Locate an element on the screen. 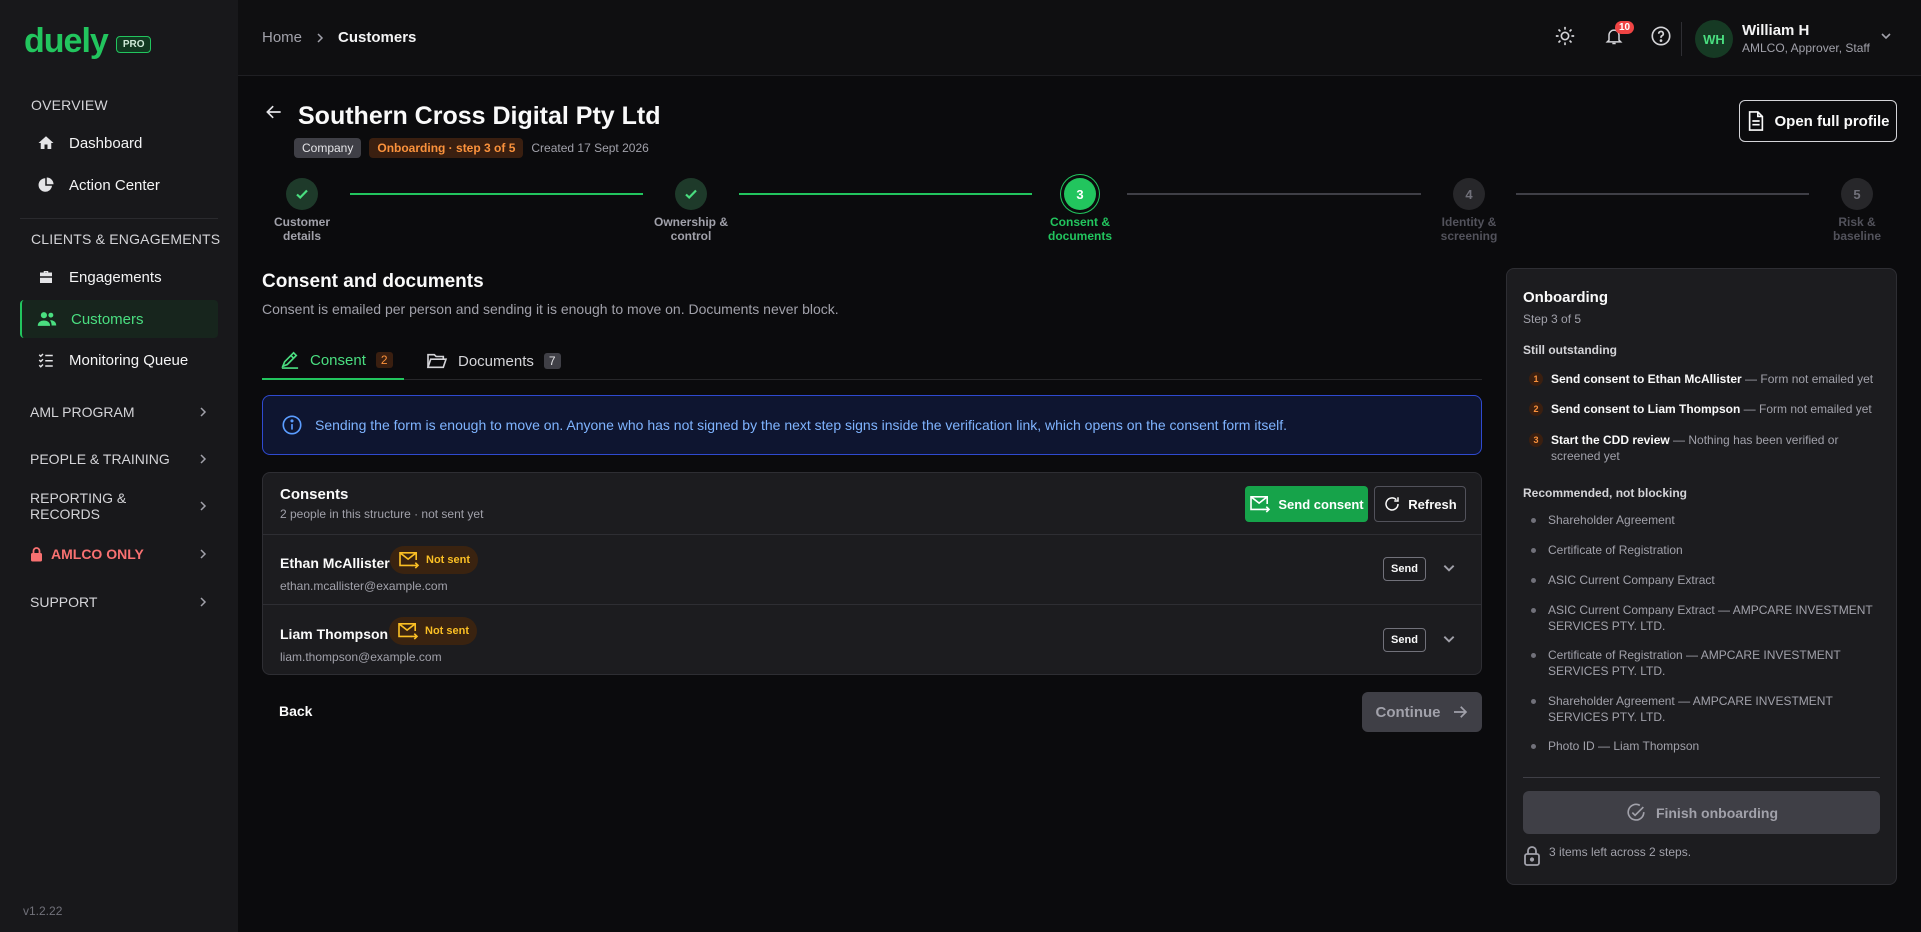  step-2-circle is located at coordinates (691, 194).